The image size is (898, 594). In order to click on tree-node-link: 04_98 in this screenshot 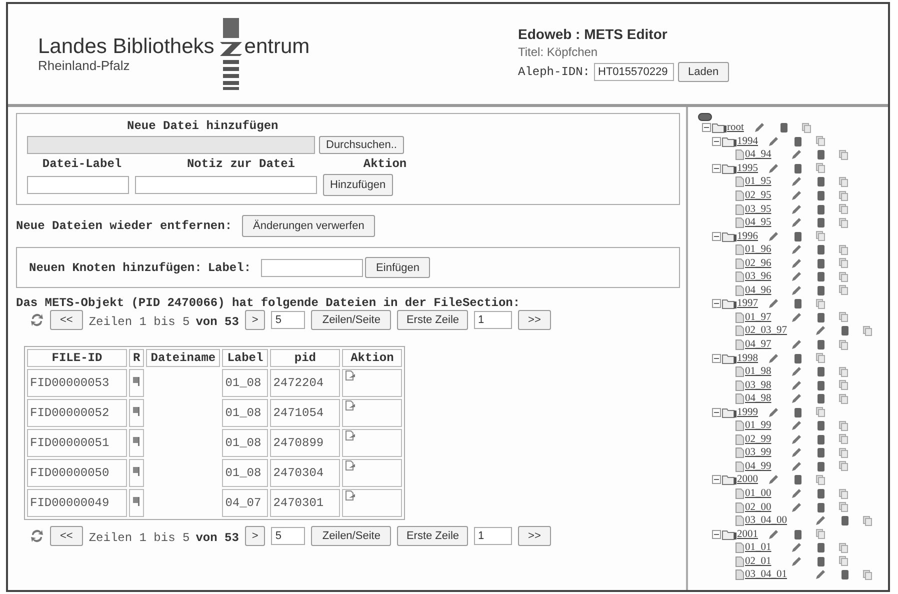, I will do `click(758, 398)`.